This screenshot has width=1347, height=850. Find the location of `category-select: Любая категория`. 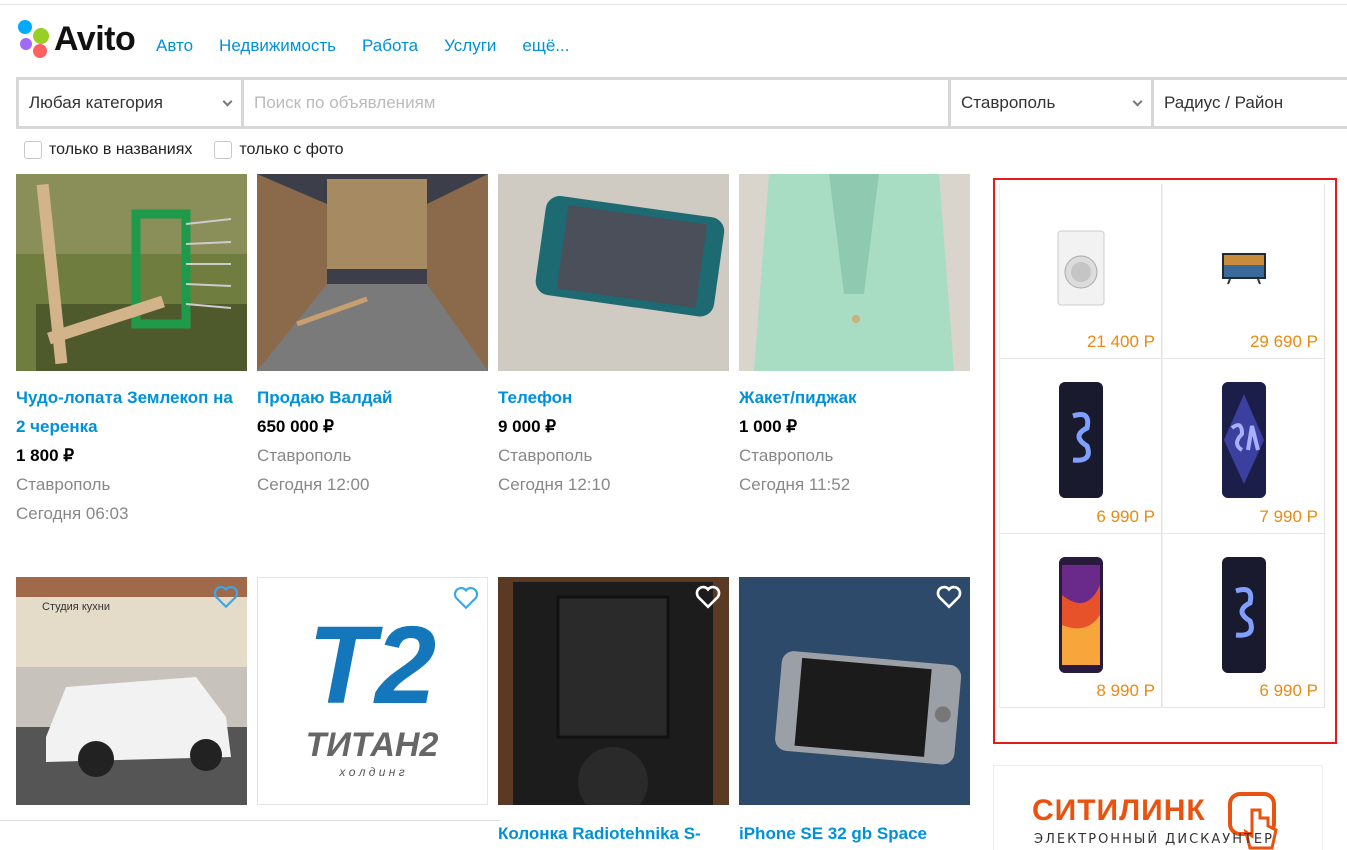

category-select: Любая категория is located at coordinates (130, 103).